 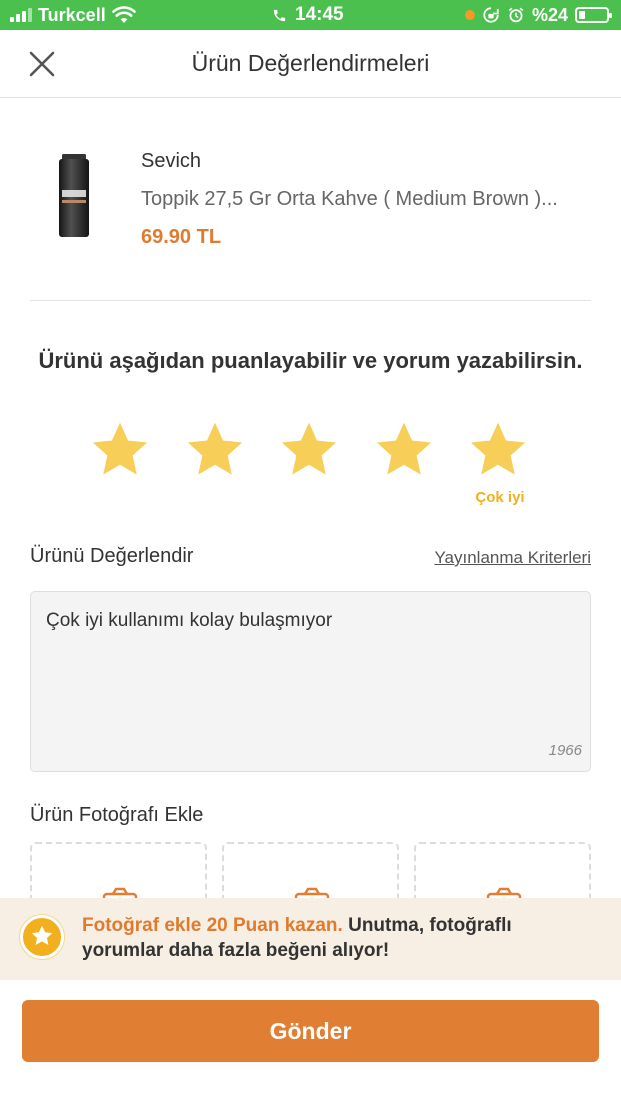 I want to click on alarm-icon, so click(x=516, y=15).